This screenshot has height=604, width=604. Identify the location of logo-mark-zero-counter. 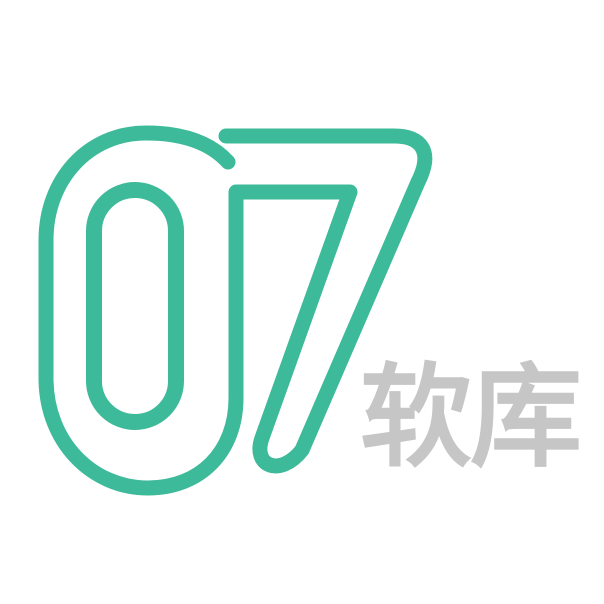
(135, 306).